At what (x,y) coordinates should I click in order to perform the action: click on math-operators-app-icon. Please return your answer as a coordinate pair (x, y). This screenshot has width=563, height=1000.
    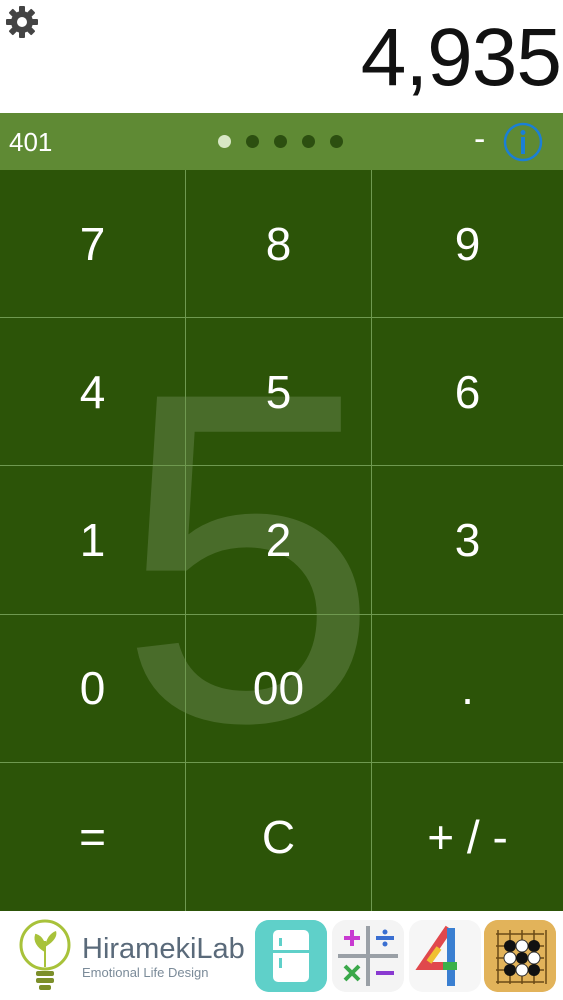
    Looking at the image, I should click on (368, 956).